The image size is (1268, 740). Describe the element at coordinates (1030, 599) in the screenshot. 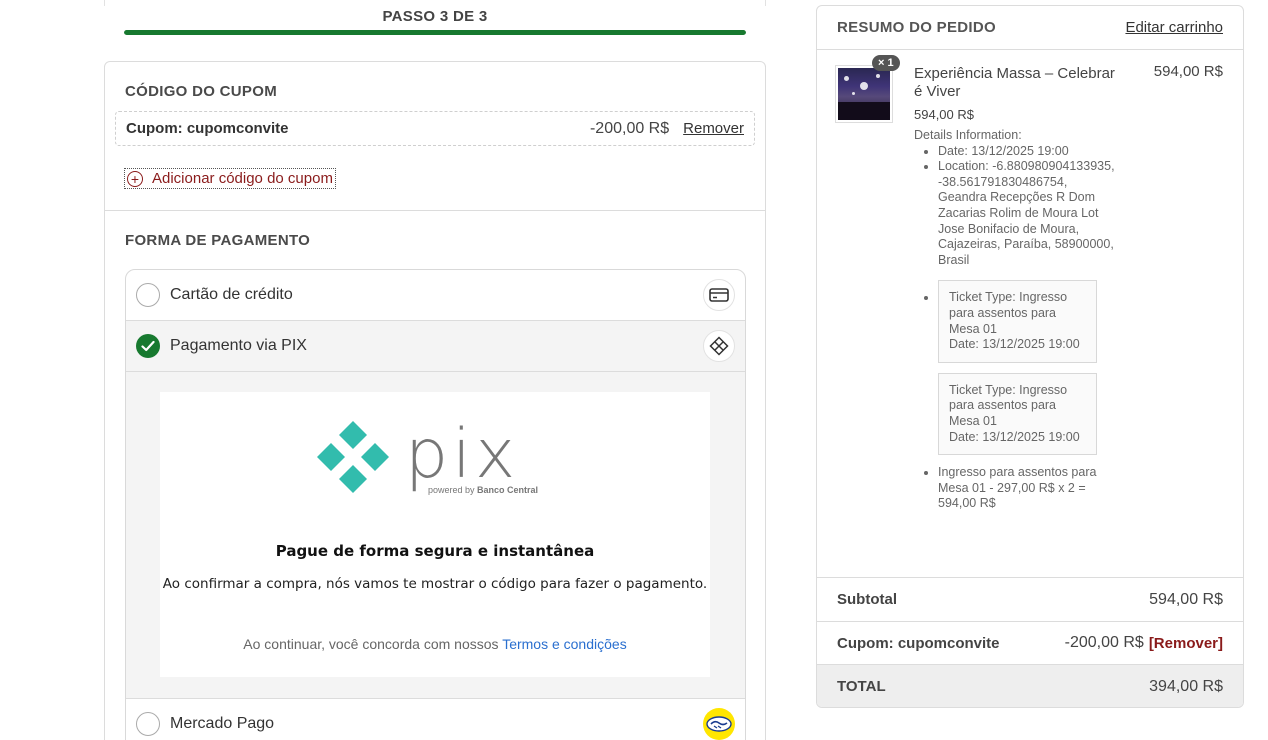

I see `subtotal-row: Subtotal 594,00 R$` at that location.